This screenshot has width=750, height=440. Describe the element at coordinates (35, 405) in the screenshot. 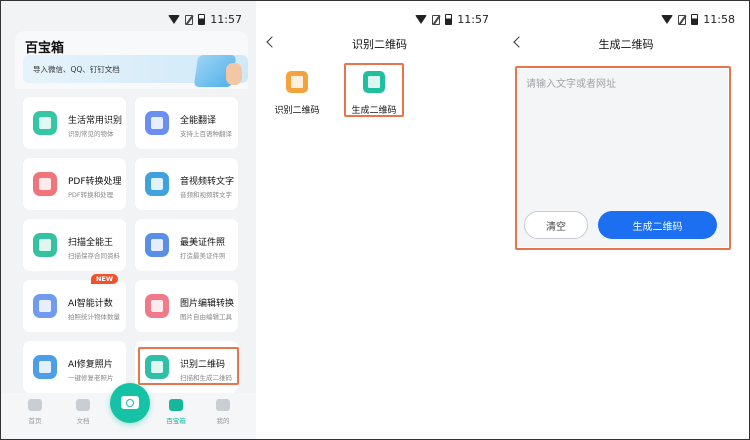

I see `home-icon` at that location.